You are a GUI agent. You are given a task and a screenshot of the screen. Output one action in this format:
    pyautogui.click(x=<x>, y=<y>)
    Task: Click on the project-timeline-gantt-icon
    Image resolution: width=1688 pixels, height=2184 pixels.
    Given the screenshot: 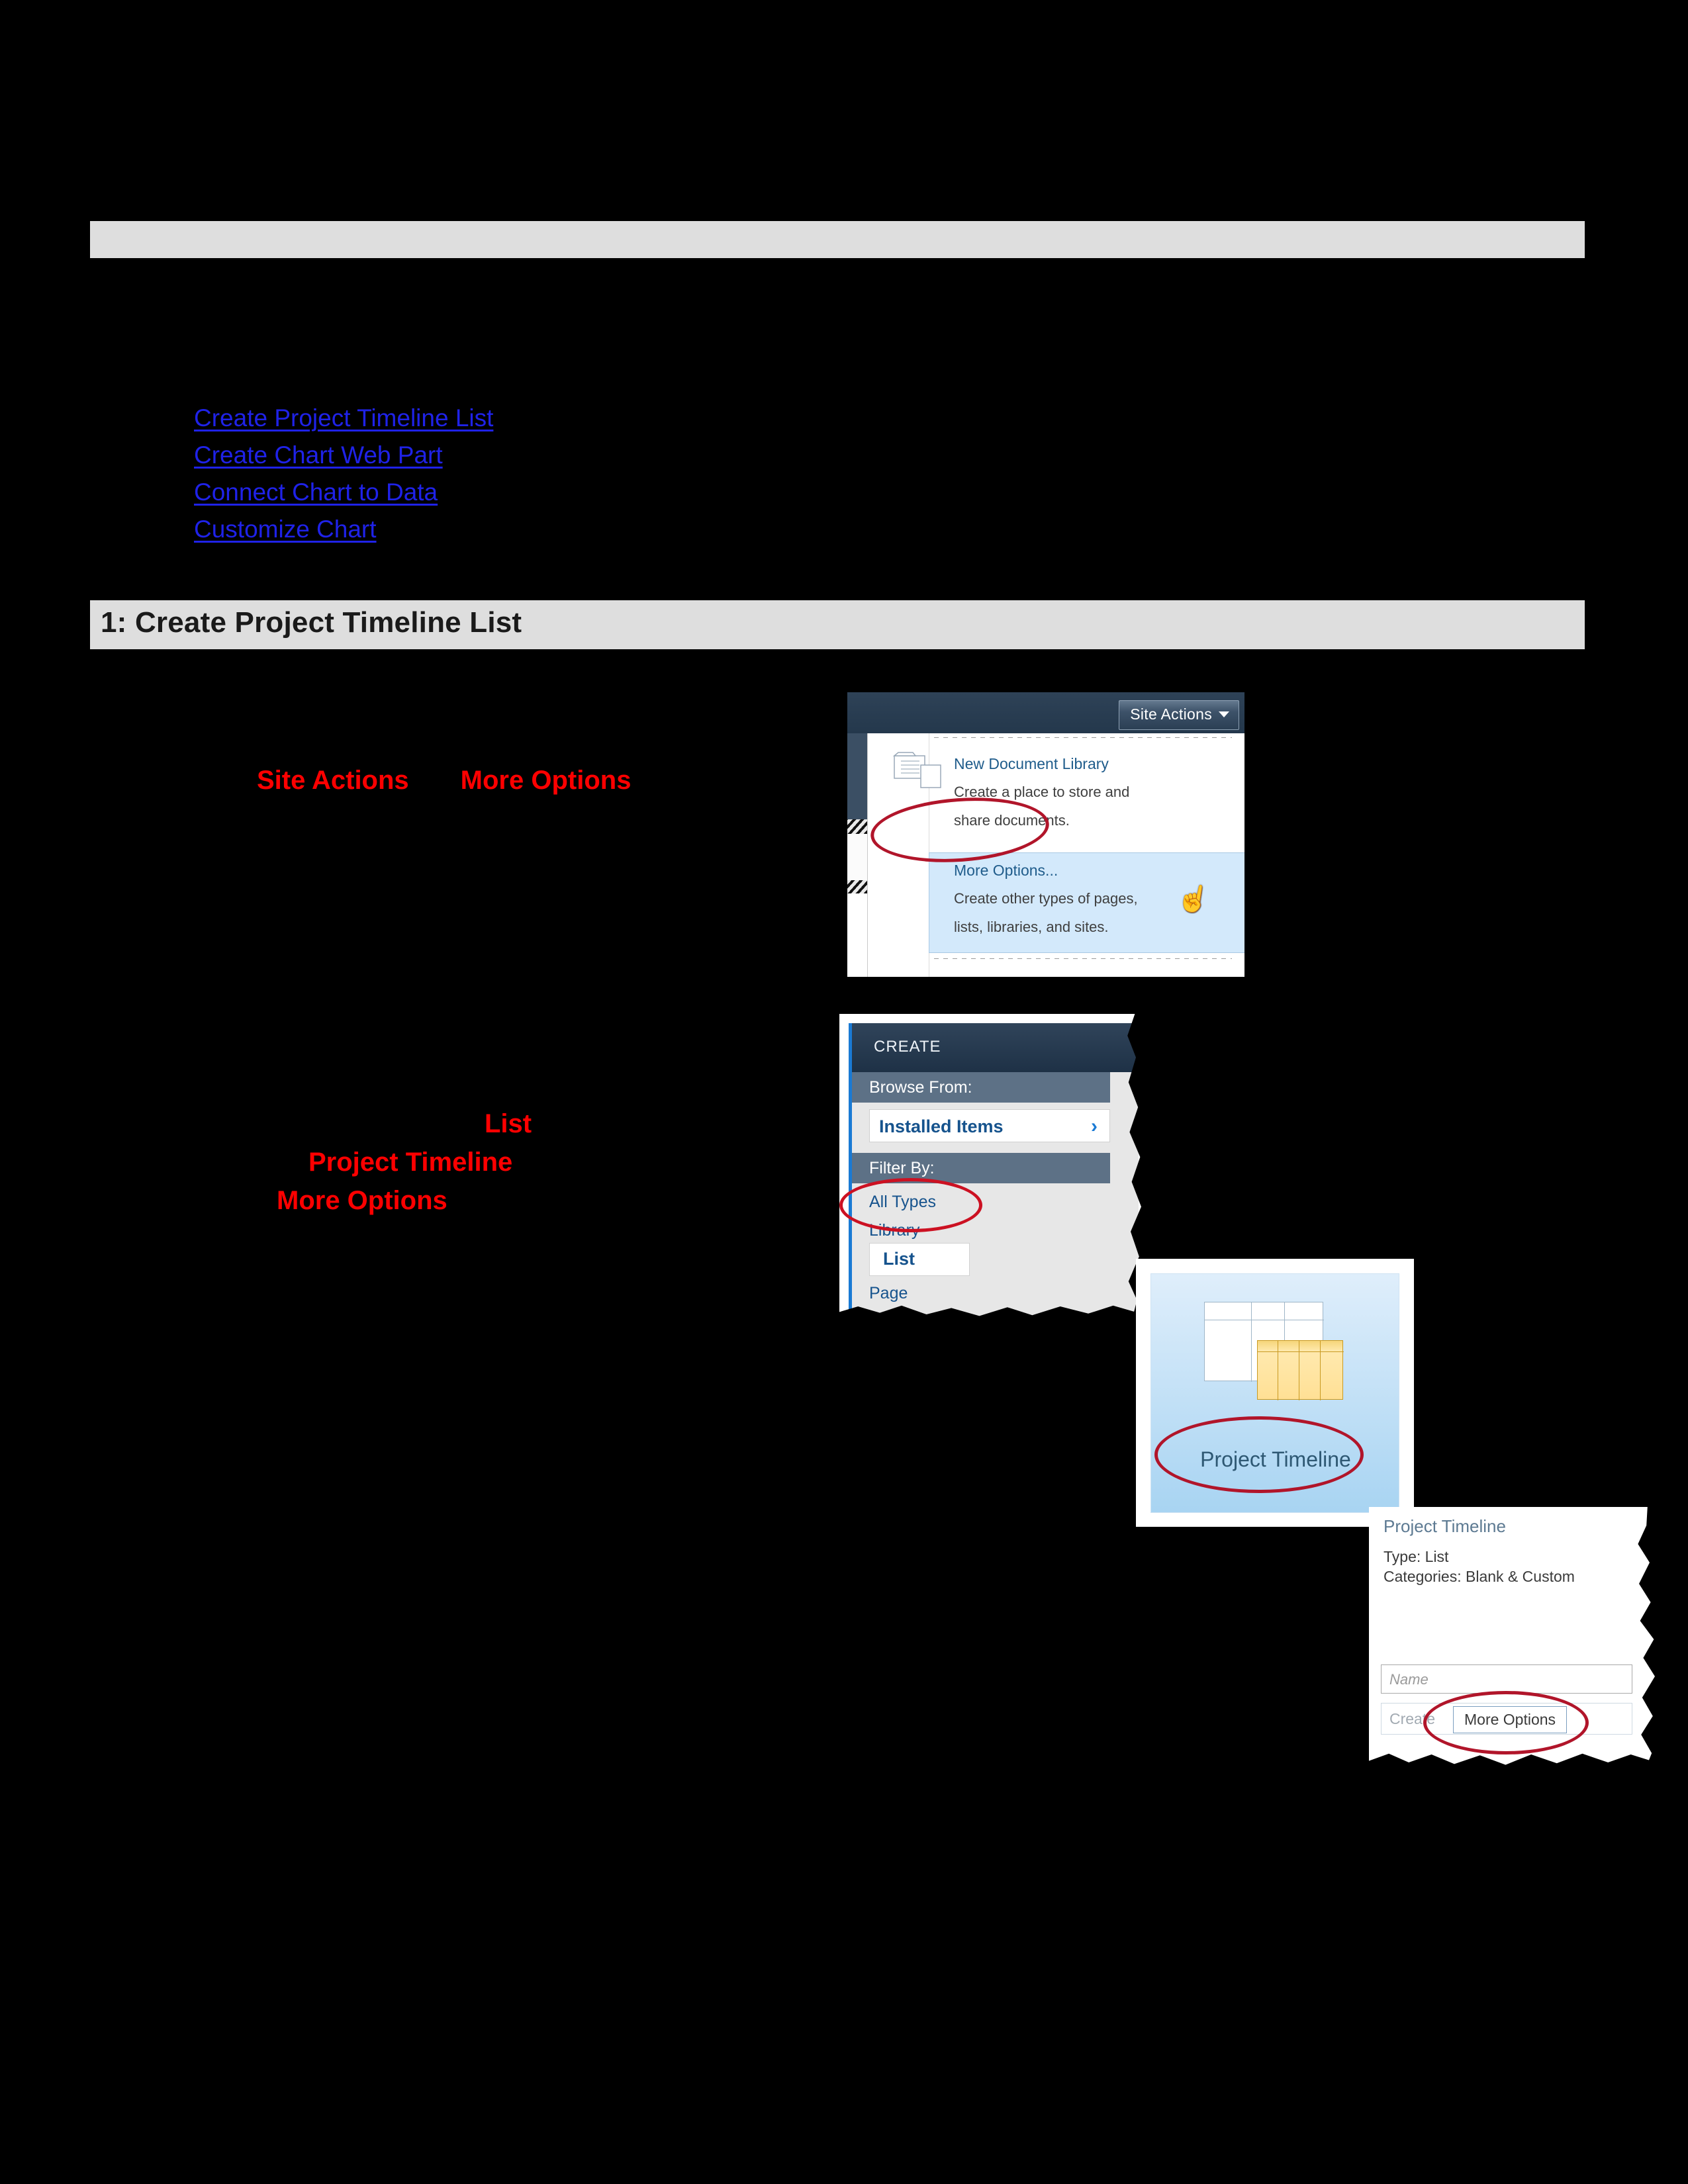 What is the action you would take?
    pyautogui.click(x=1300, y=1370)
    